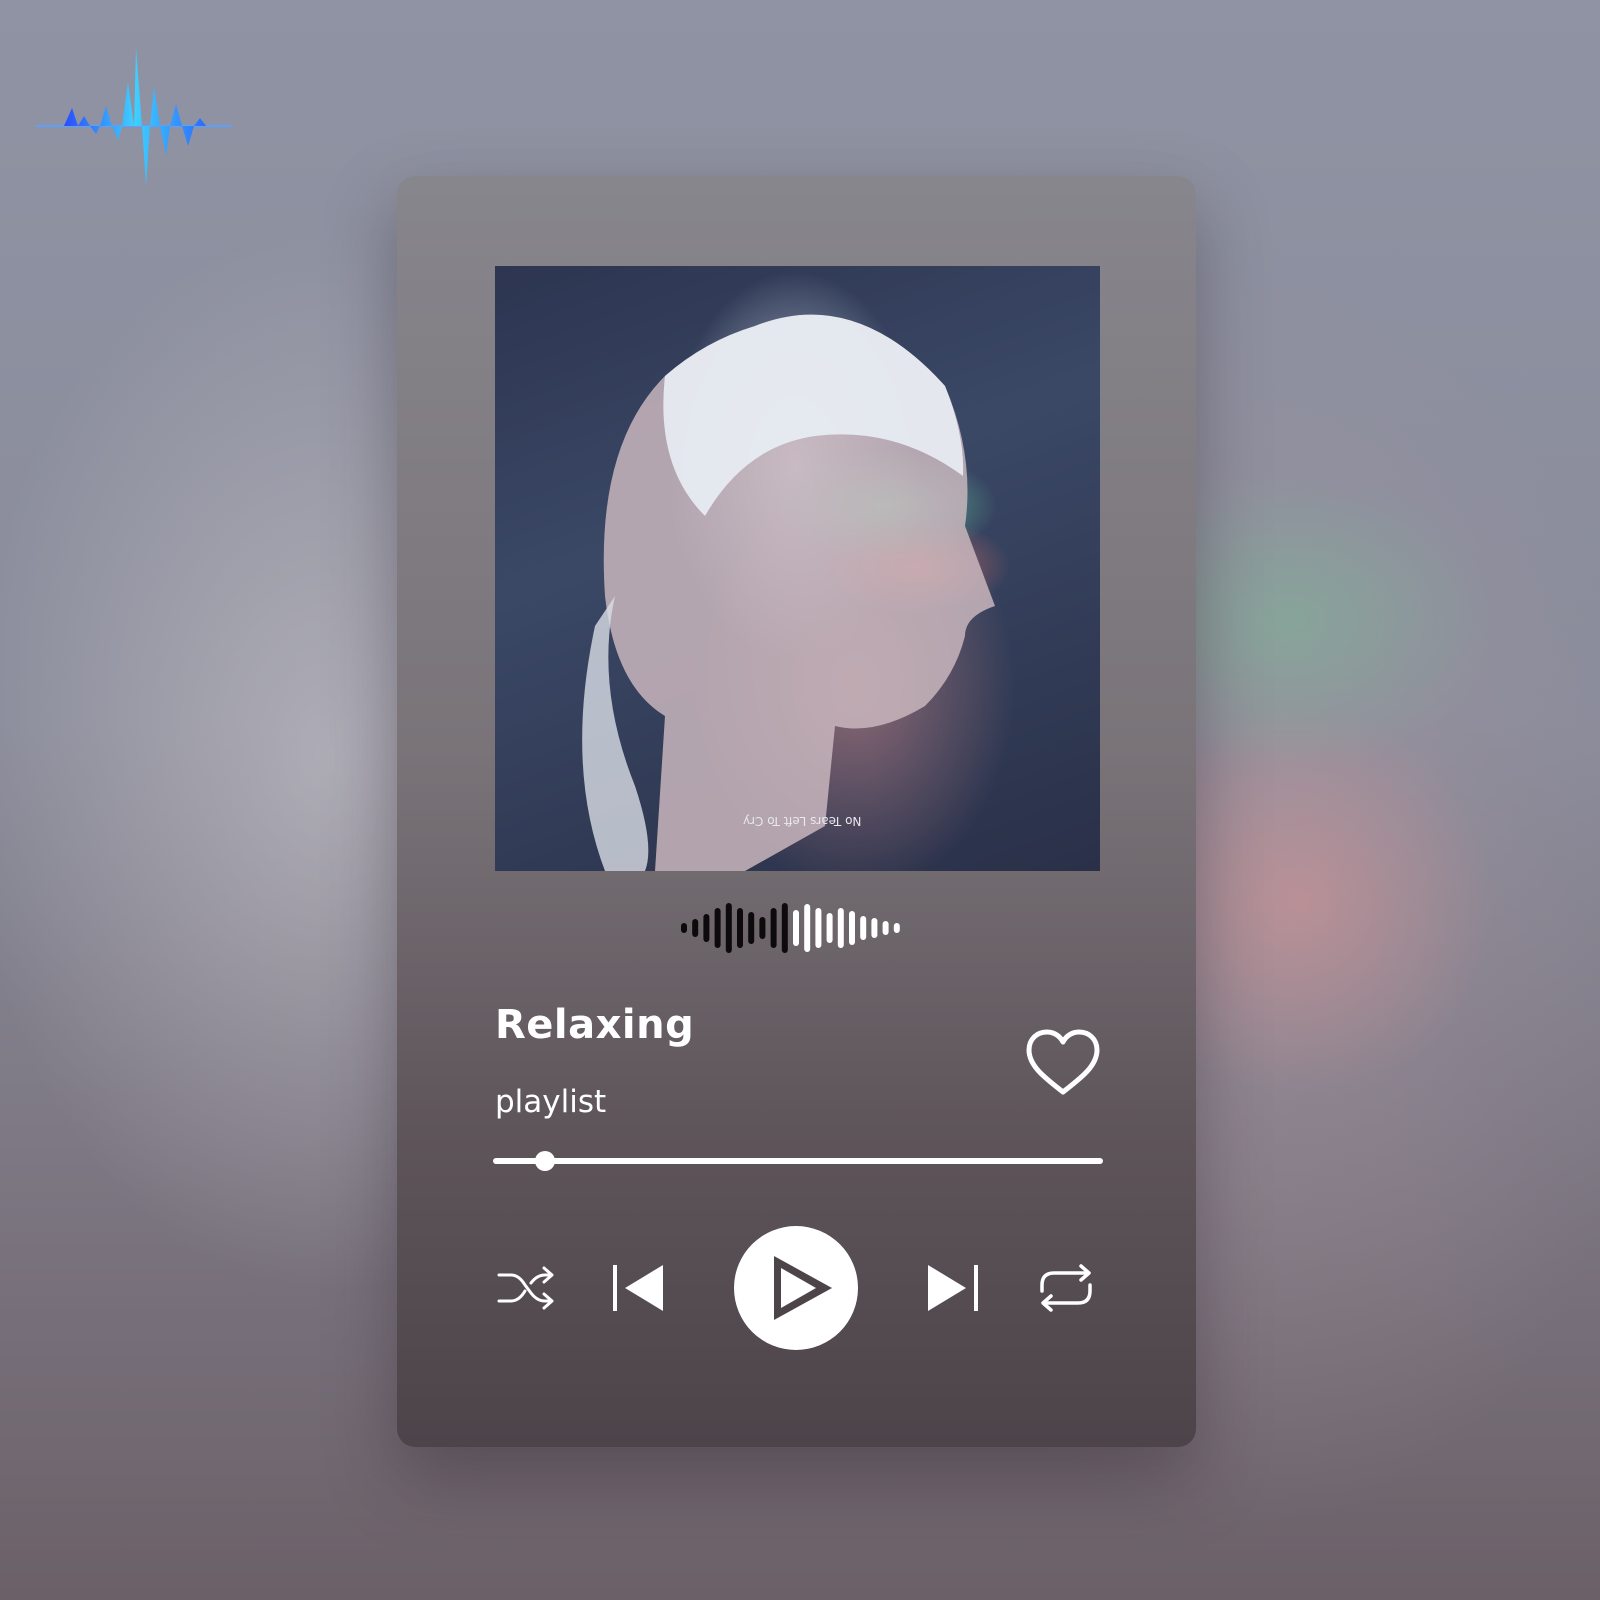 The width and height of the screenshot is (1600, 1600). I want to click on repeat-icon, so click(1066, 1288).